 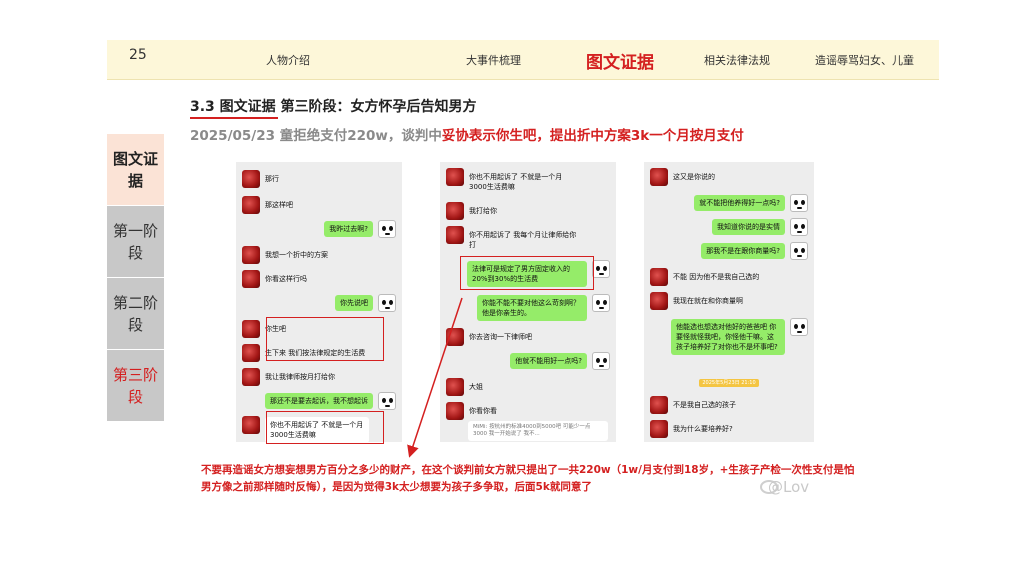 I want to click on message-text: 你也不用起诉了 不就是一个月3000生活费嘛, so click(x=516, y=182).